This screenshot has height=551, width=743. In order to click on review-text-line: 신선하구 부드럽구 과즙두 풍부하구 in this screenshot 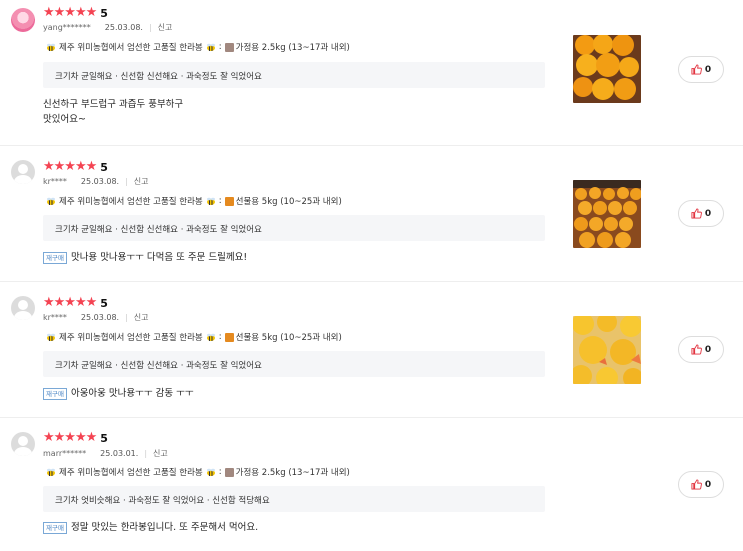, I will do `click(113, 104)`.